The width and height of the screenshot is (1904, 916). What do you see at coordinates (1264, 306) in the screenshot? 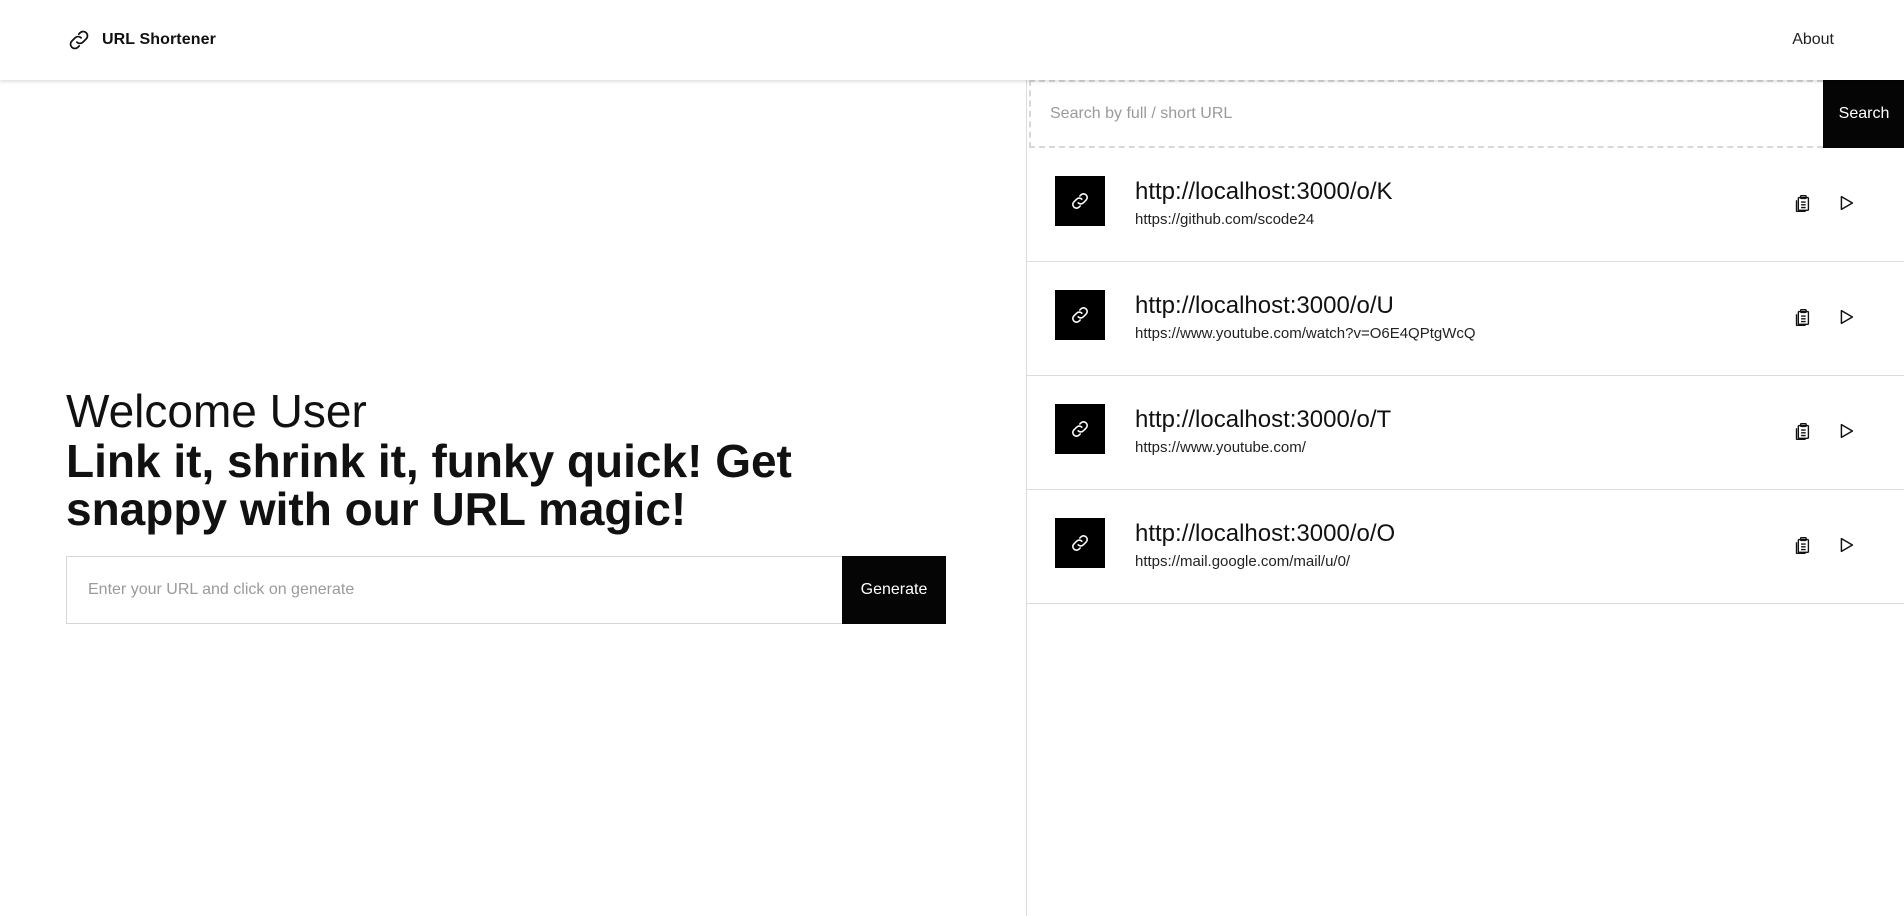
I see `short-url: http://localhost:3000/o/U` at bounding box center [1264, 306].